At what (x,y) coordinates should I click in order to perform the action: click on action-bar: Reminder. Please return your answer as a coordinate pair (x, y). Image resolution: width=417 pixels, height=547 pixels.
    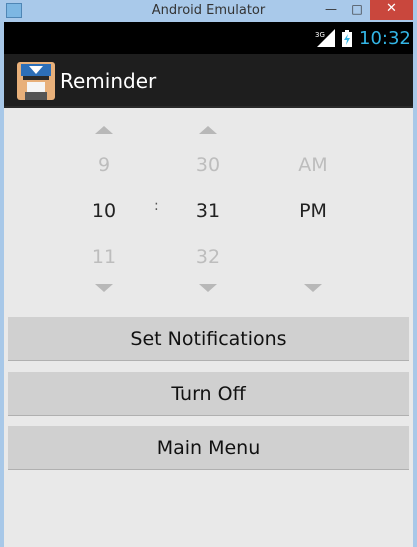
    Looking at the image, I should click on (208, 81).